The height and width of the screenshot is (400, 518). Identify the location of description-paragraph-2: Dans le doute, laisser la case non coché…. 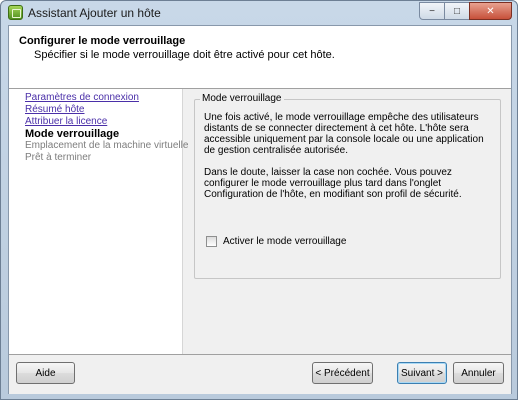
(333, 183).